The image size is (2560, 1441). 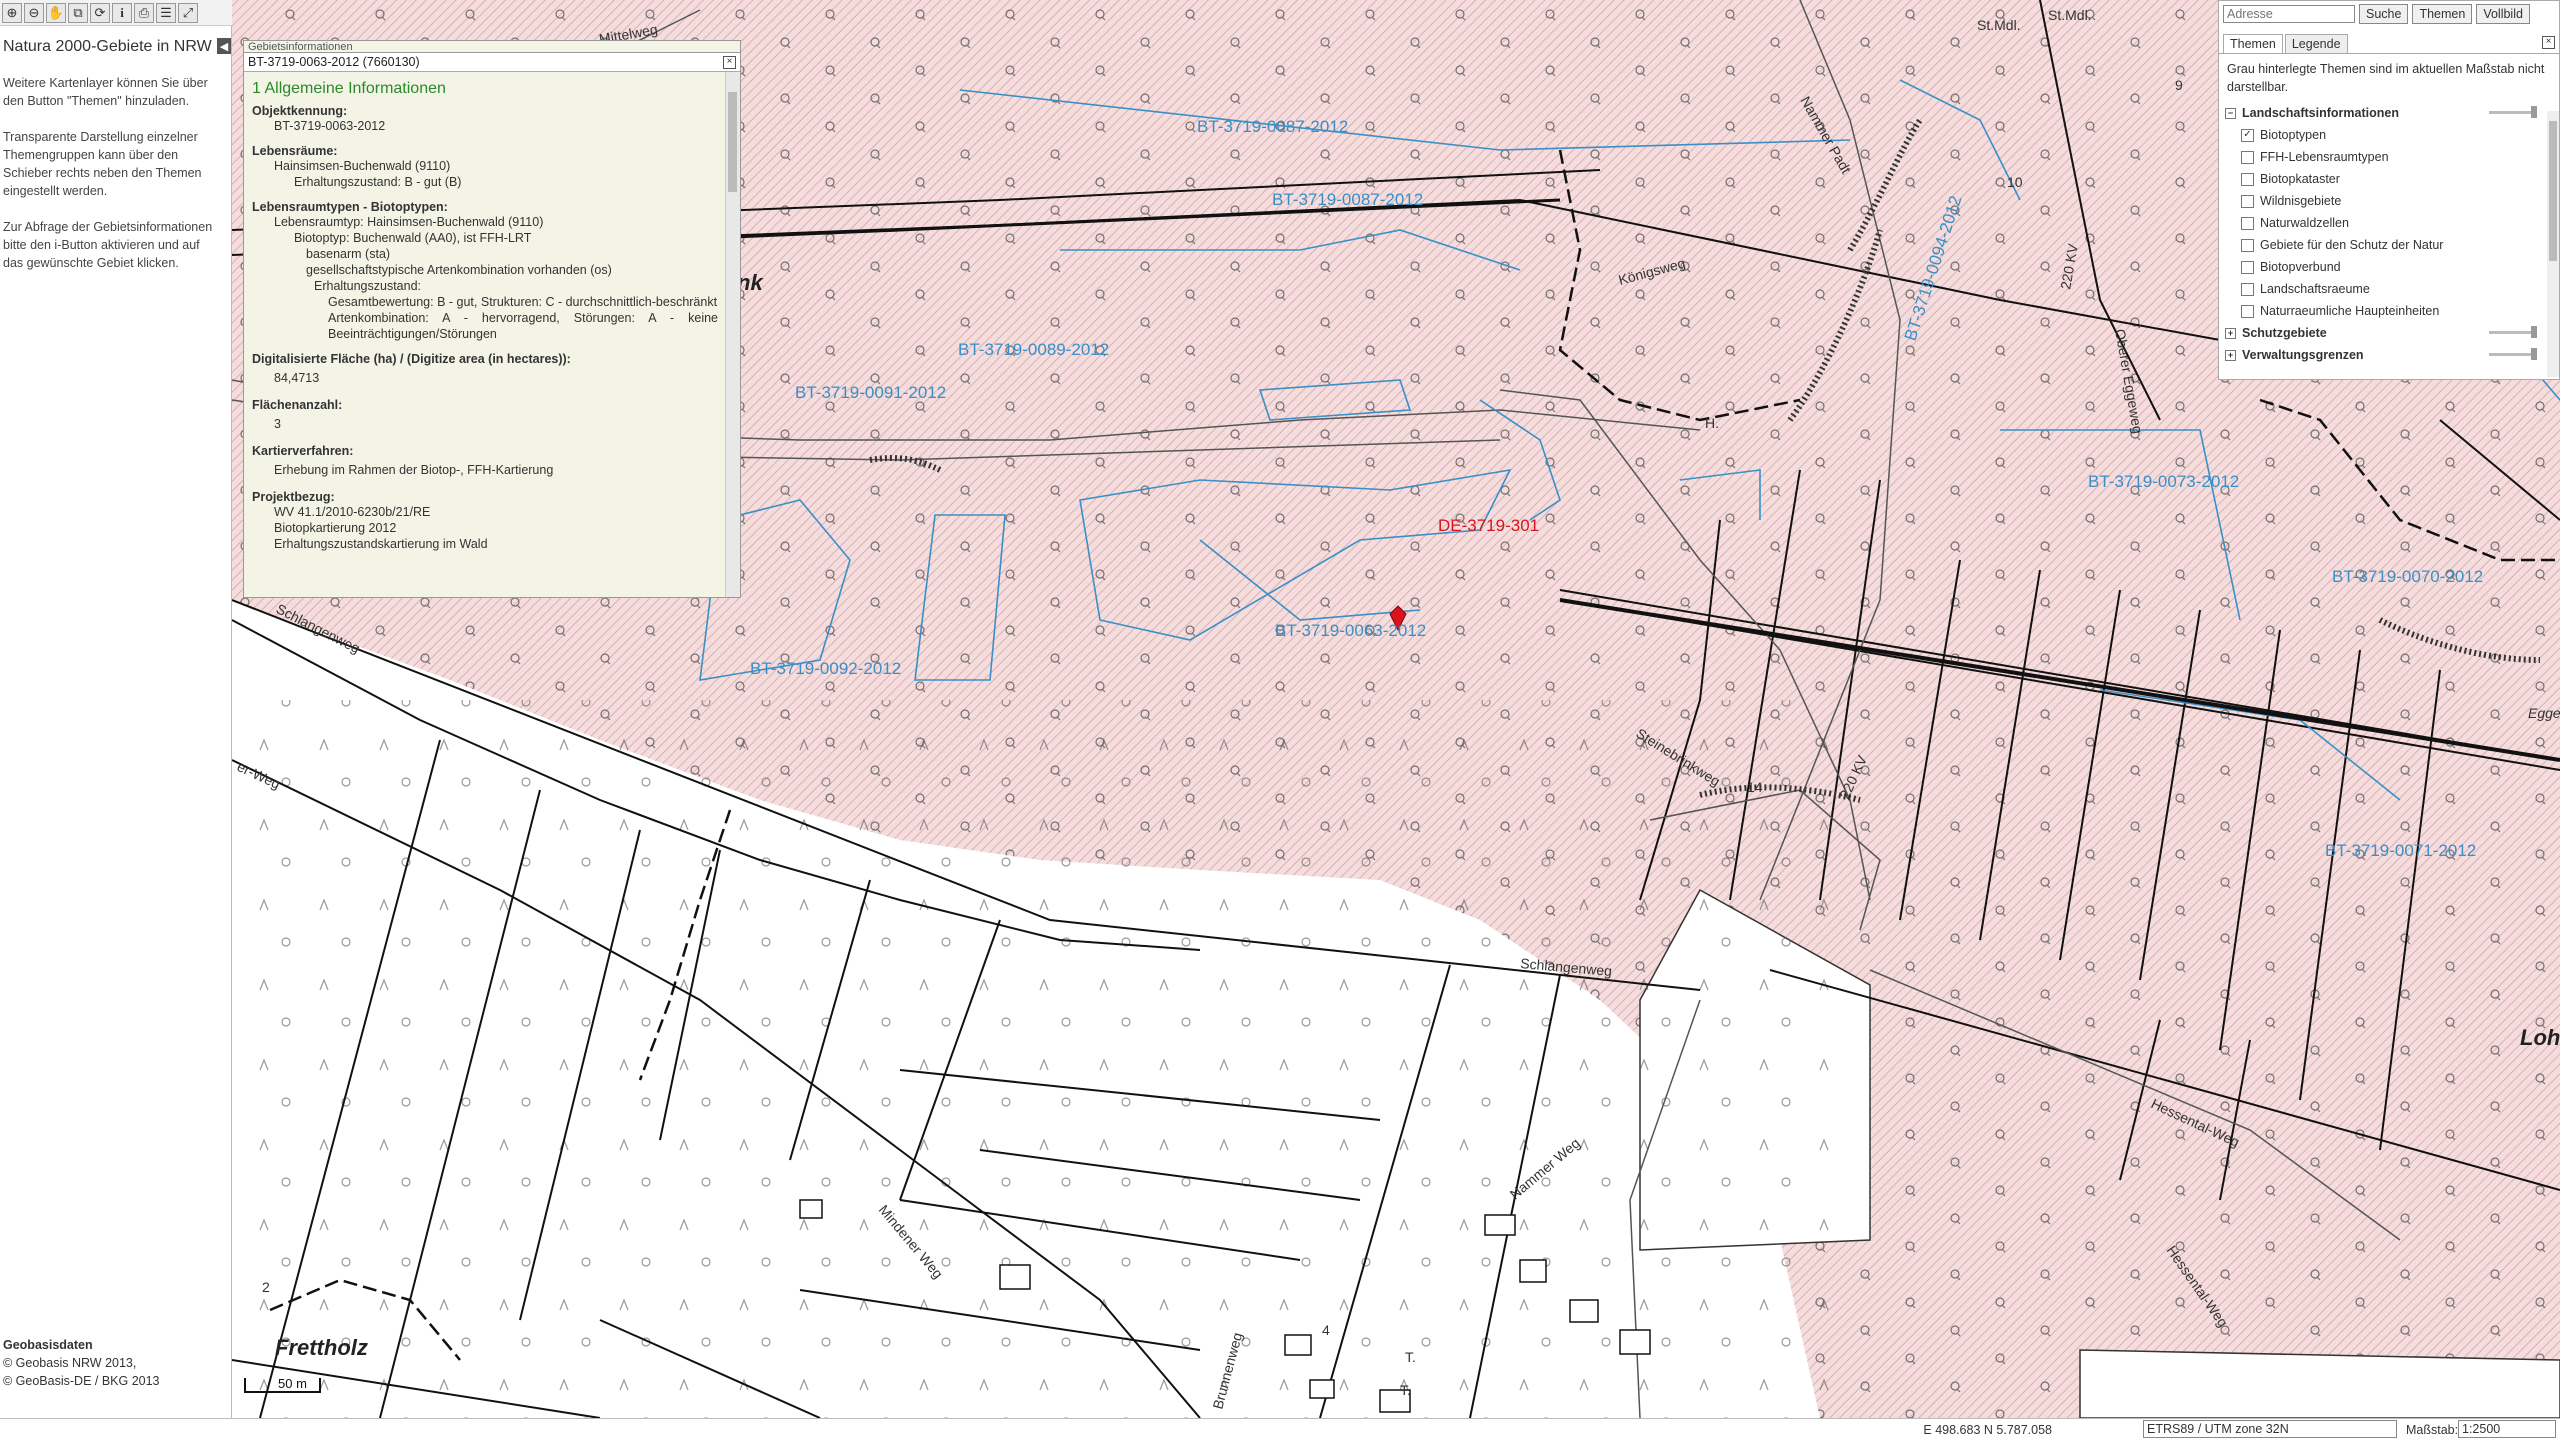 I want to click on layer-item: FFH-Lebensraumtypen, so click(x=2392, y=157).